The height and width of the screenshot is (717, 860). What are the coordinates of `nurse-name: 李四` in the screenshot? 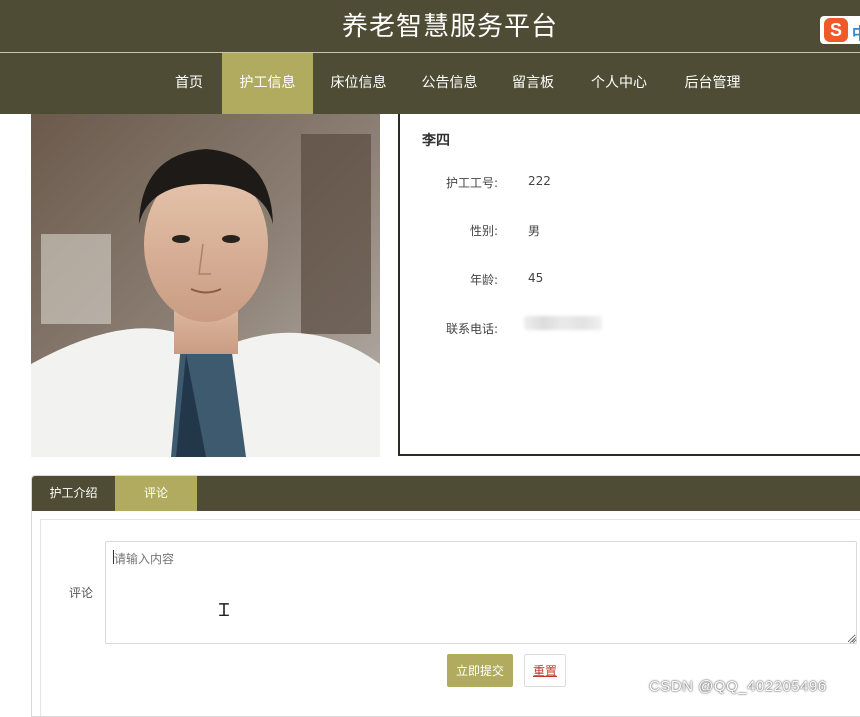 It's located at (436, 141).